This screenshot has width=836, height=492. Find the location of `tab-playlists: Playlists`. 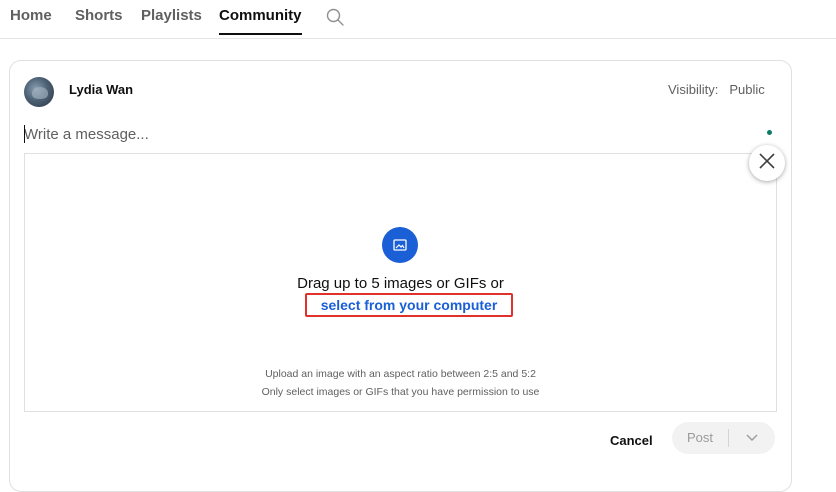

tab-playlists: Playlists is located at coordinates (171, 20).